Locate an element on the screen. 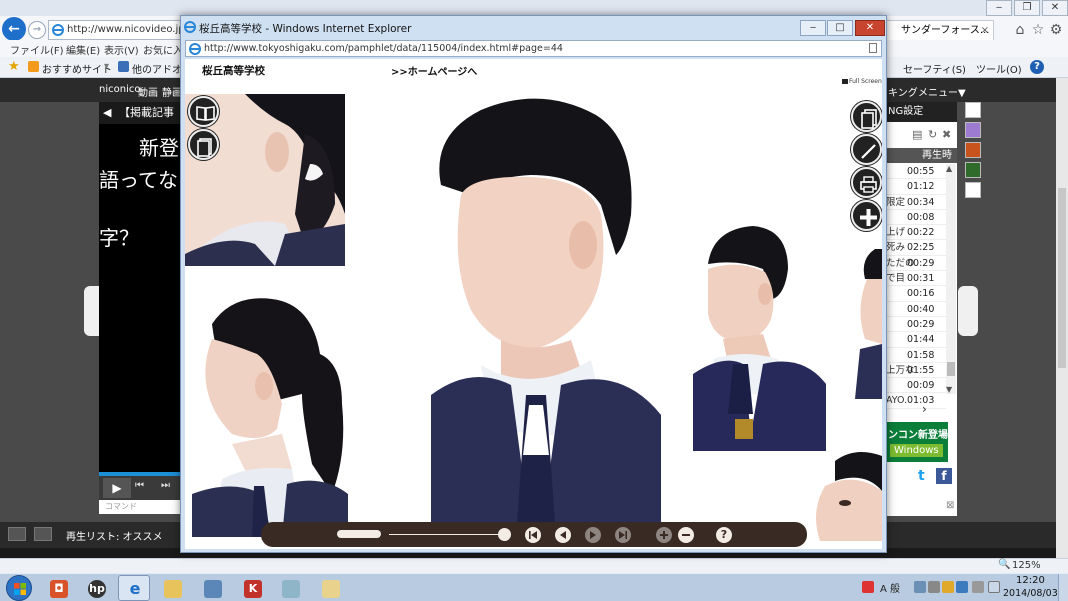 Image resolution: width=1068 pixels, height=601 pixels. page-indicator-pill is located at coordinates (359, 534).